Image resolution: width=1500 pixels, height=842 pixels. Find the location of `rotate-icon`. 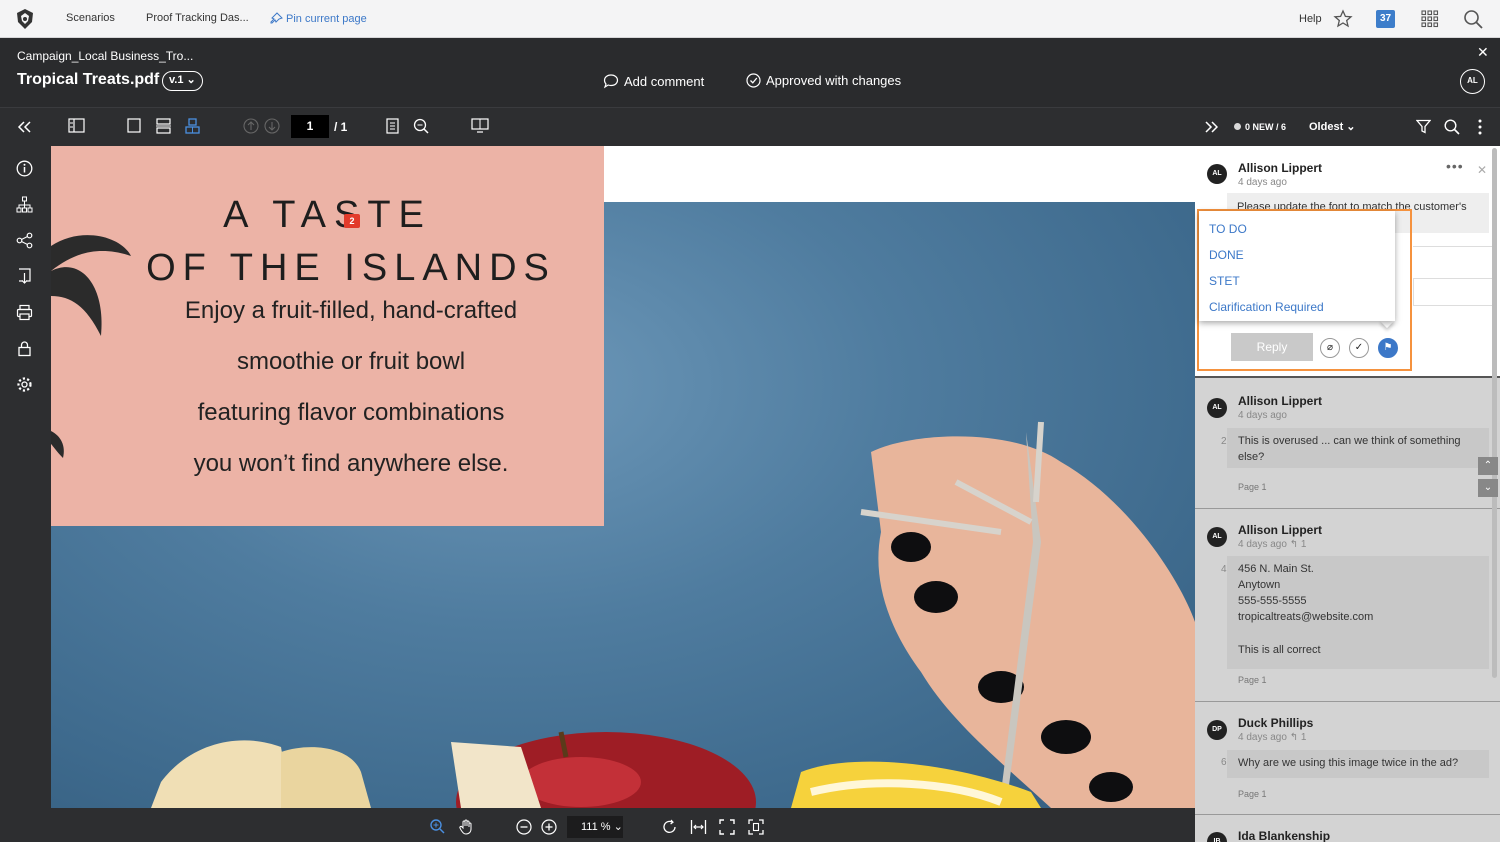

rotate-icon is located at coordinates (670, 827).